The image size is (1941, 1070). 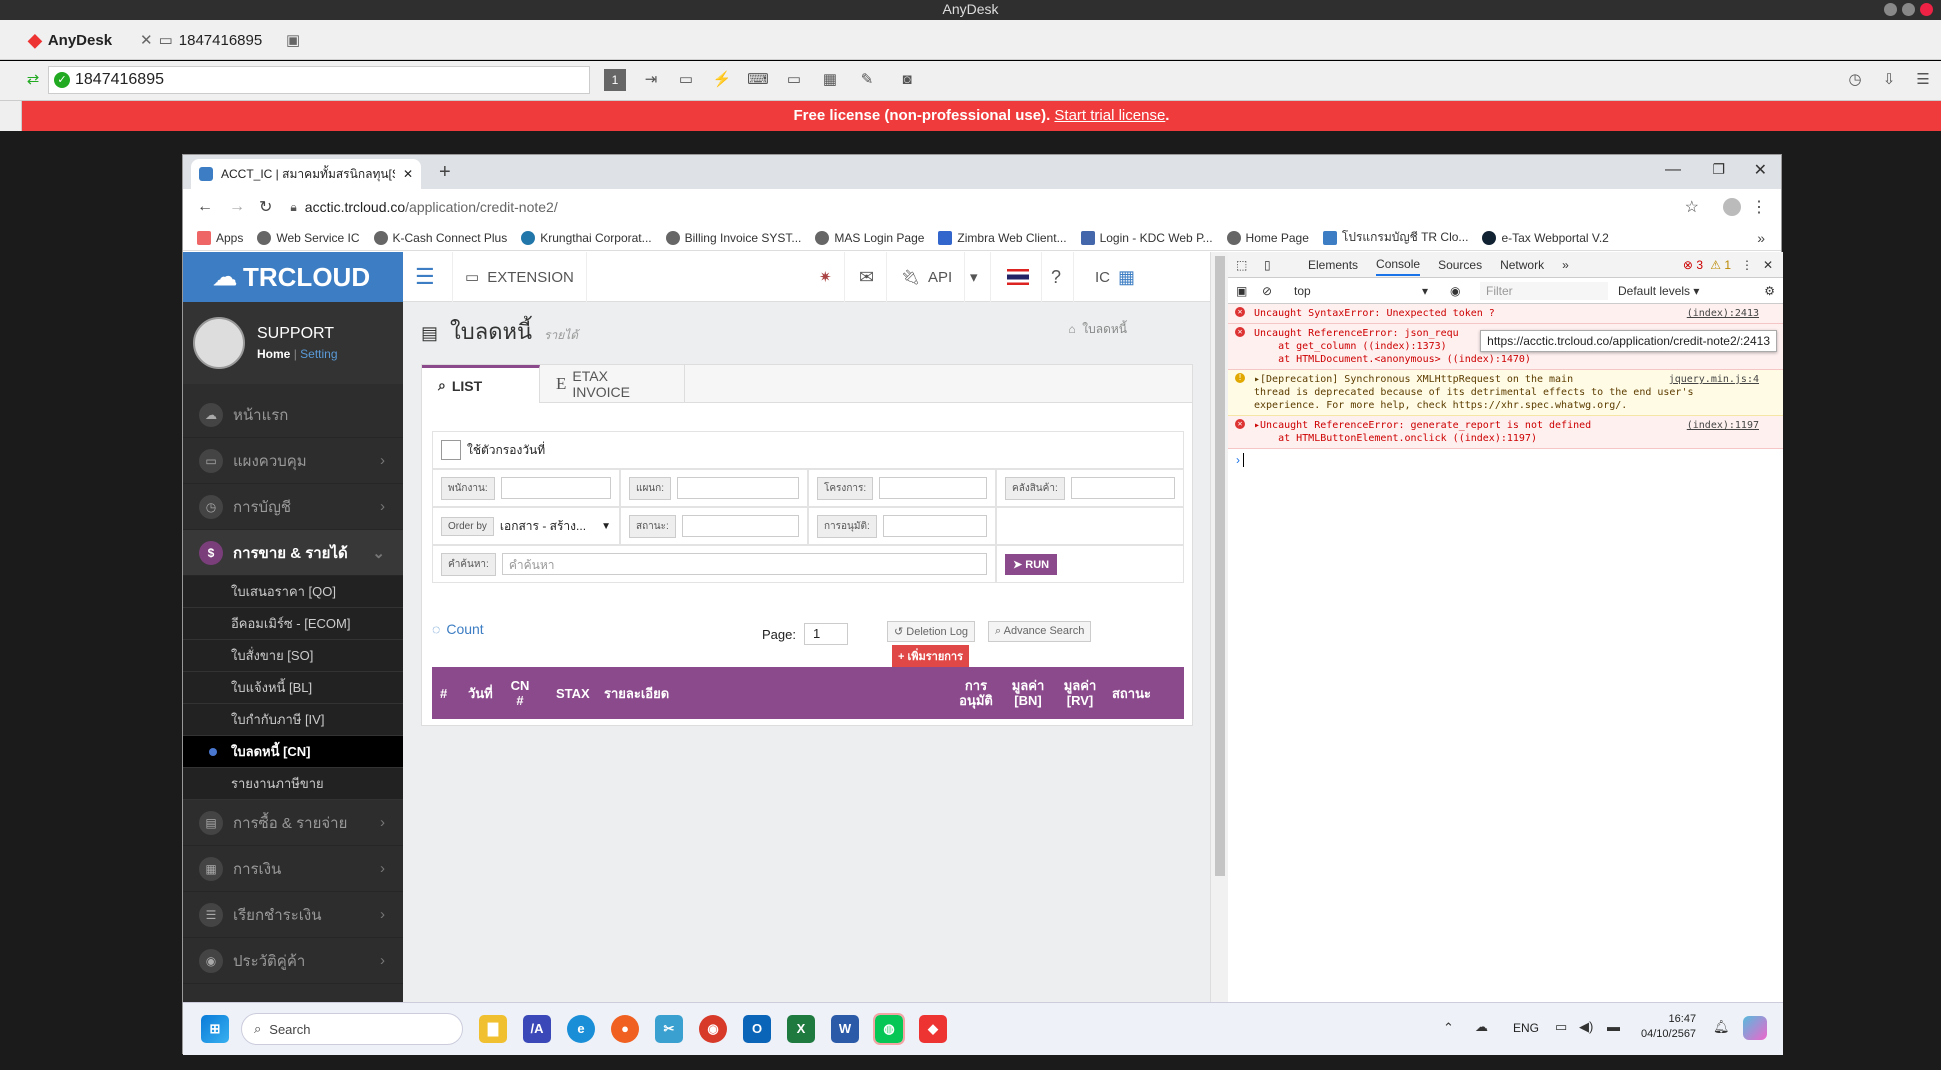 What do you see at coordinates (1460, 265) in the screenshot?
I see `tab-sources: Sources` at bounding box center [1460, 265].